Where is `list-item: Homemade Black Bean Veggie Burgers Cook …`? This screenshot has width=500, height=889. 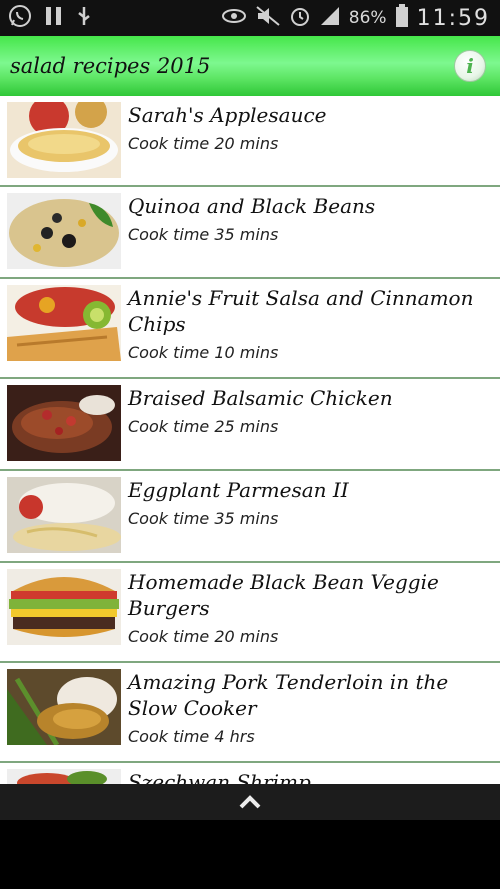 list-item: Homemade Black Bean Veggie Burgers Cook … is located at coordinates (250, 613).